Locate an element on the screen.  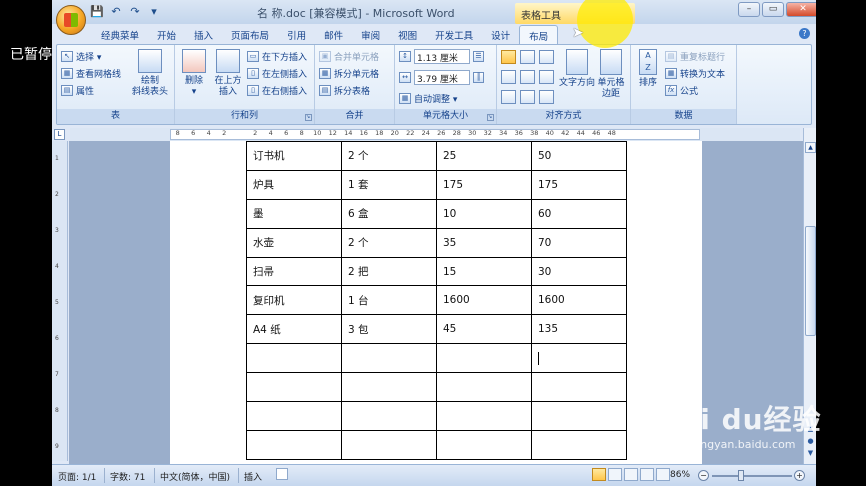
tab-classic-menu: 经典菜单 is located at coordinates (120, 34).